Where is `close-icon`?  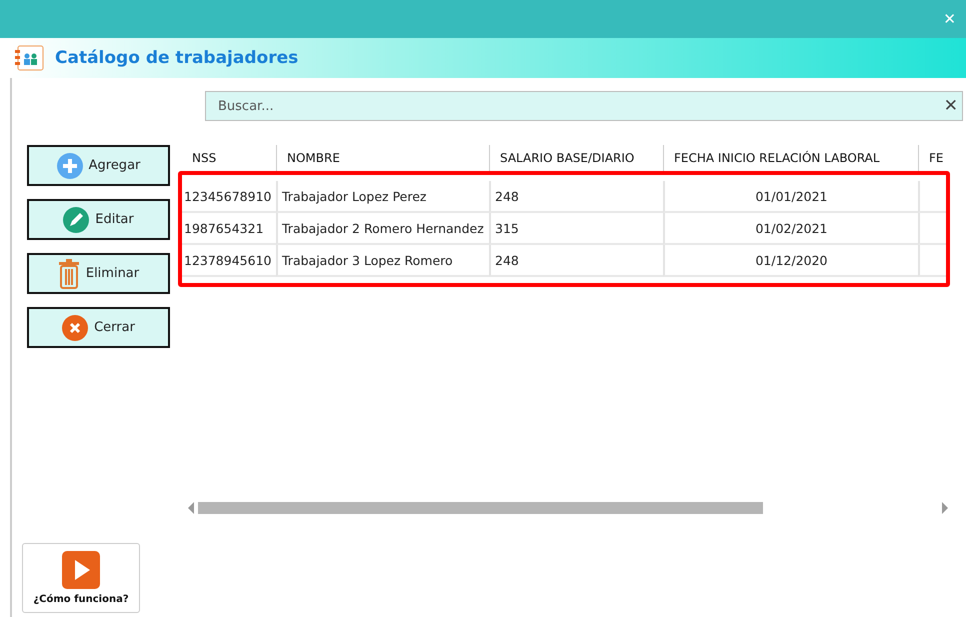 close-icon is located at coordinates (75, 327).